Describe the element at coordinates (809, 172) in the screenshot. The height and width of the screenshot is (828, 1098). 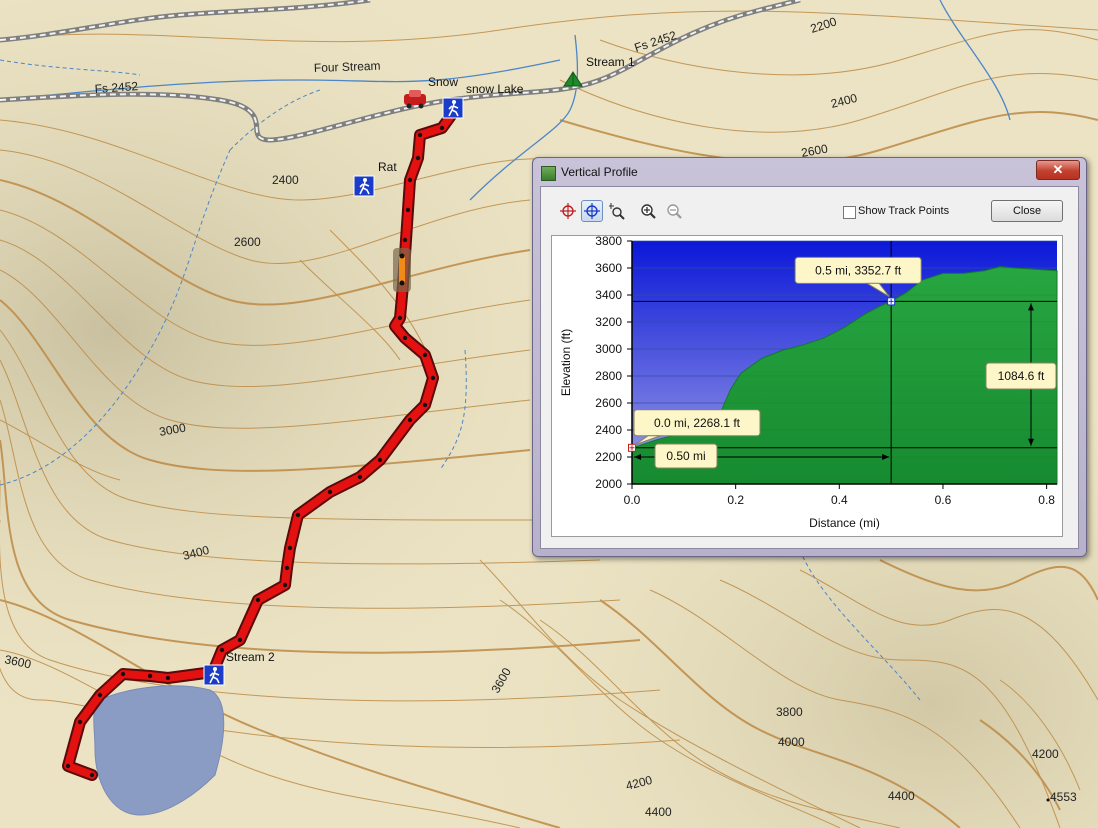
I see `window-titlebar: Vertical Profile ✕` at that location.